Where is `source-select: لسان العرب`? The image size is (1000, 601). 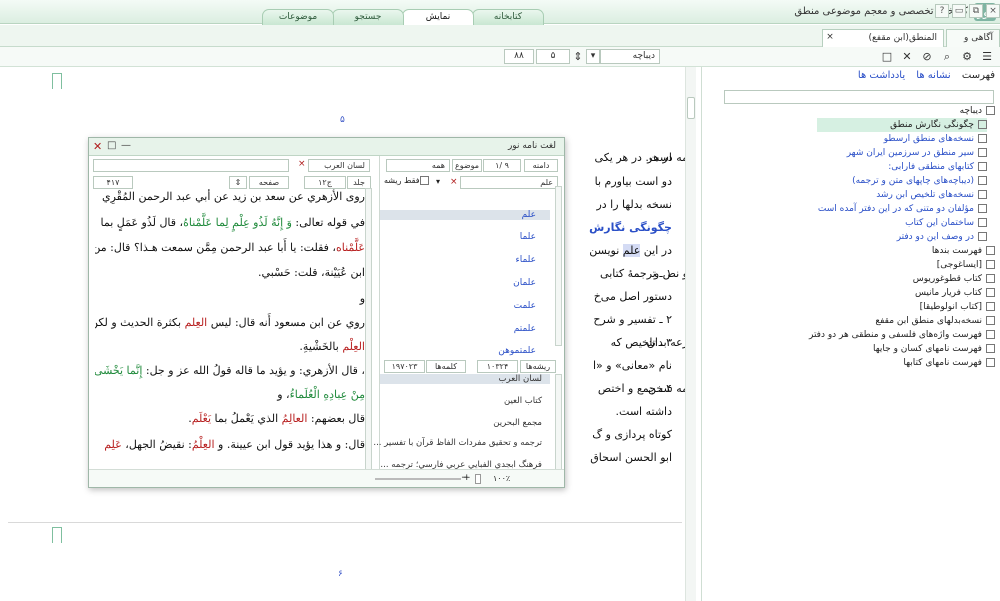 source-select: لسان العرب is located at coordinates (339, 165).